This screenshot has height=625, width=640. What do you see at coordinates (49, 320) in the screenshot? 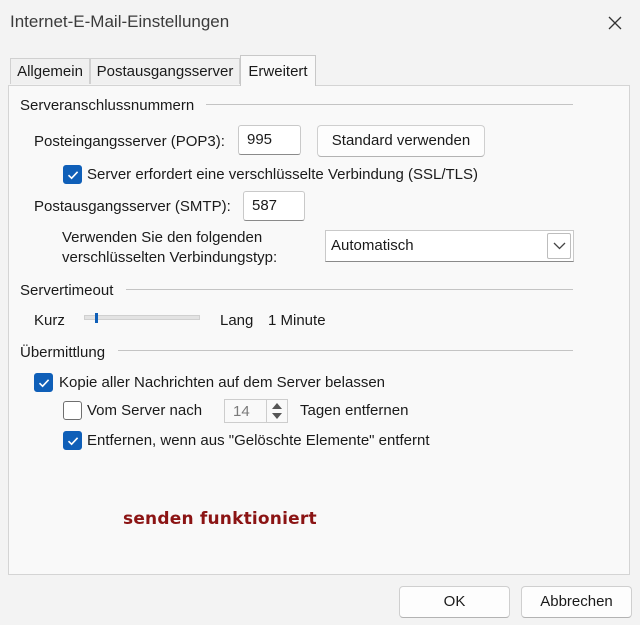
I see `timeout-short-label: Kurz` at bounding box center [49, 320].